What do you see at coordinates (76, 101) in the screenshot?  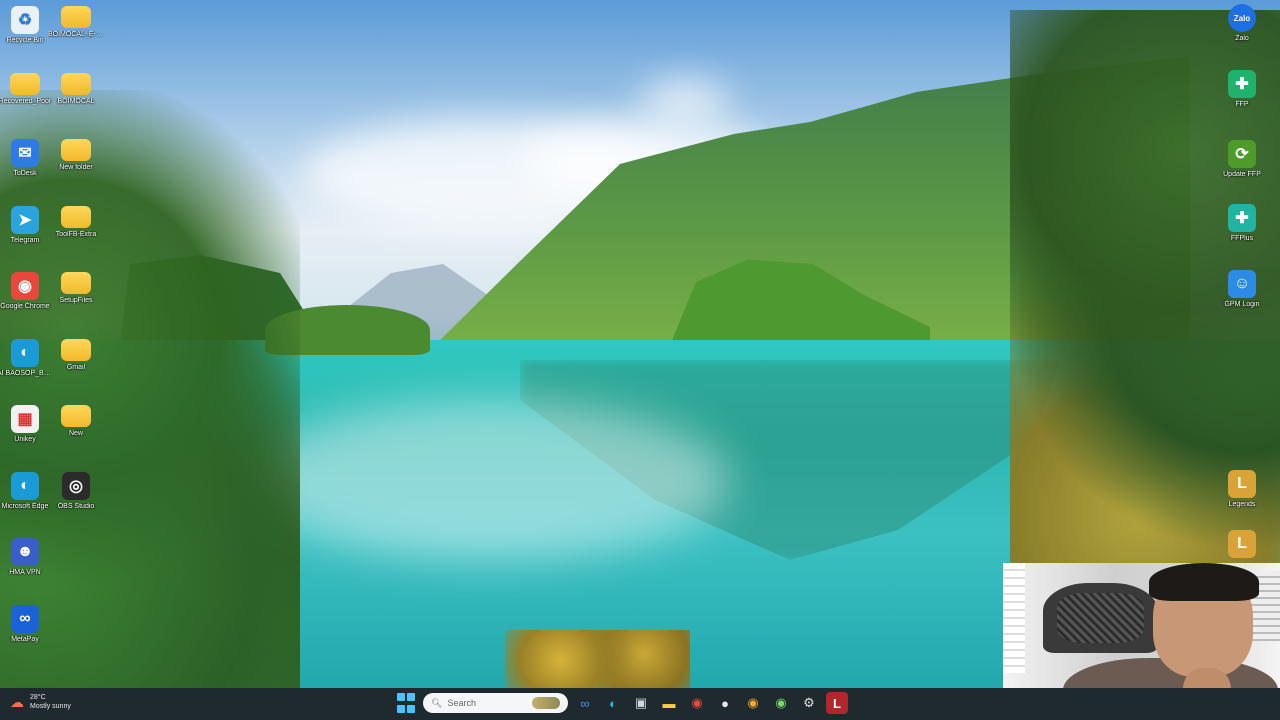 I see `desktop-icon-label: BOIMOCAL` at bounding box center [76, 101].